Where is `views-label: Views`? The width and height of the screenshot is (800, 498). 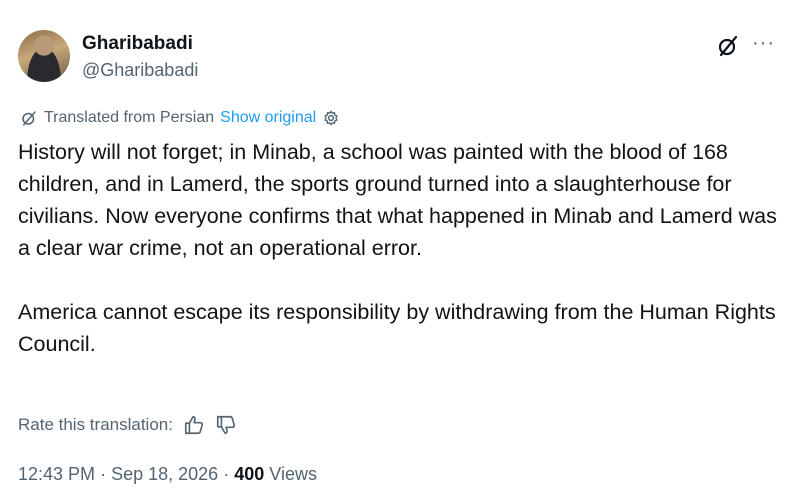 views-label: Views is located at coordinates (293, 474).